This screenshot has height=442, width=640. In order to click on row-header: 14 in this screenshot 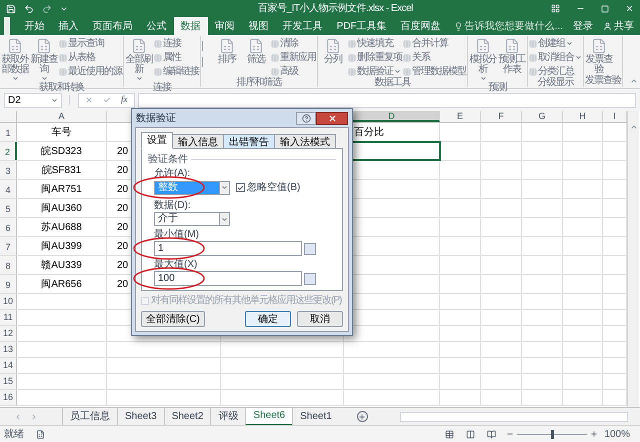, I will do `click(8, 365)`.